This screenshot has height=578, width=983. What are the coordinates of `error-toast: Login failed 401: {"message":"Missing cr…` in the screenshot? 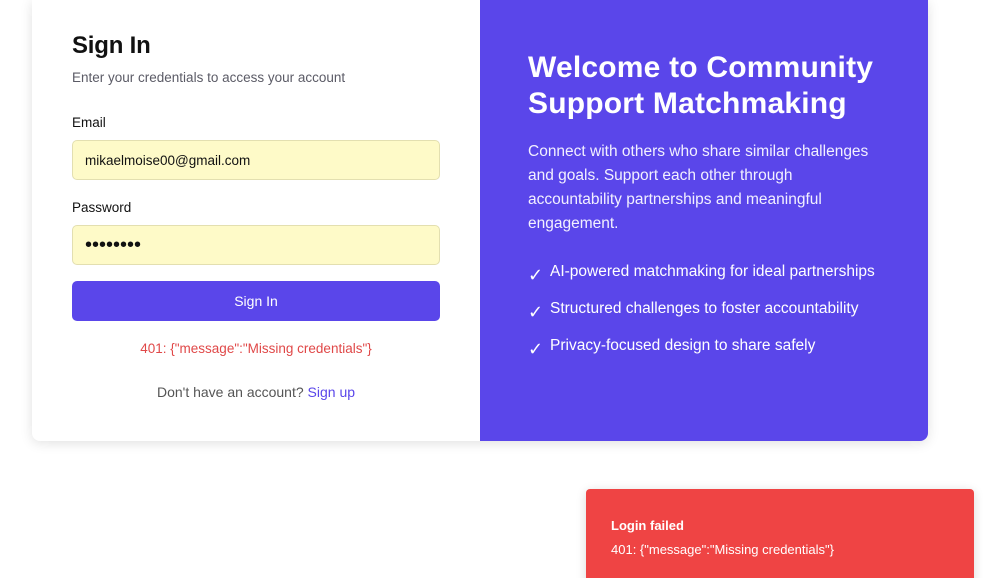 It's located at (780, 533).